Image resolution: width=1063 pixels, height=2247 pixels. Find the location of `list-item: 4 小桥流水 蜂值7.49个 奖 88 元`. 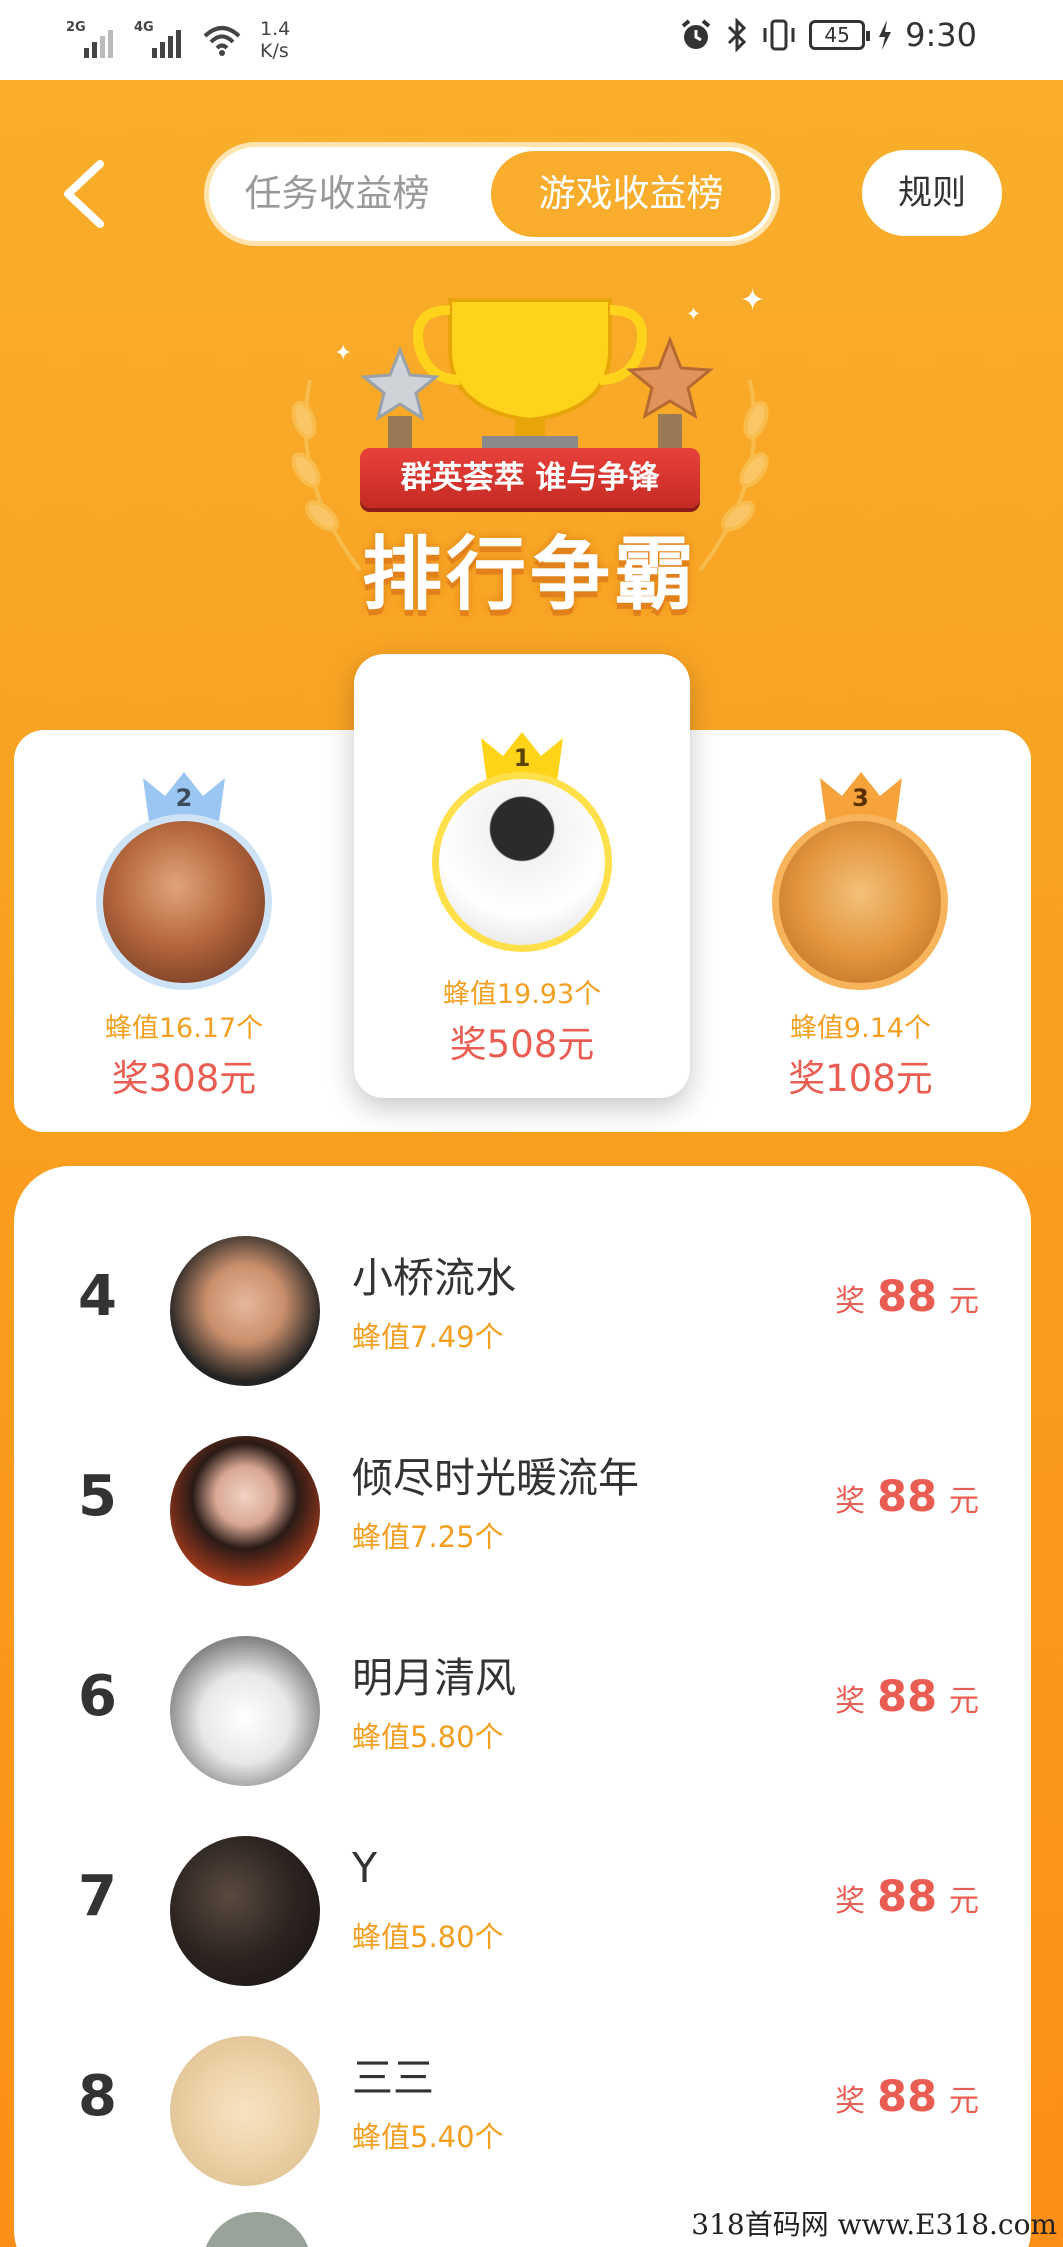

list-item: 4 小桥流水 蜂值7.49个 奖 88 元 is located at coordinates (522, 1314).